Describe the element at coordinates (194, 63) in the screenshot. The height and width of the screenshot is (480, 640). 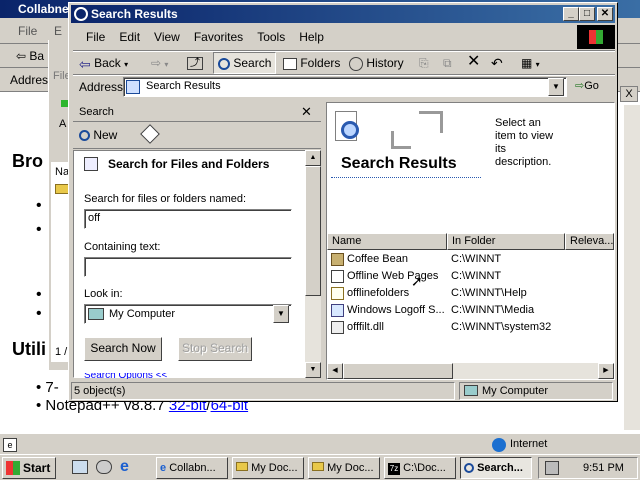
I see `up-button: ⤴` at that location.